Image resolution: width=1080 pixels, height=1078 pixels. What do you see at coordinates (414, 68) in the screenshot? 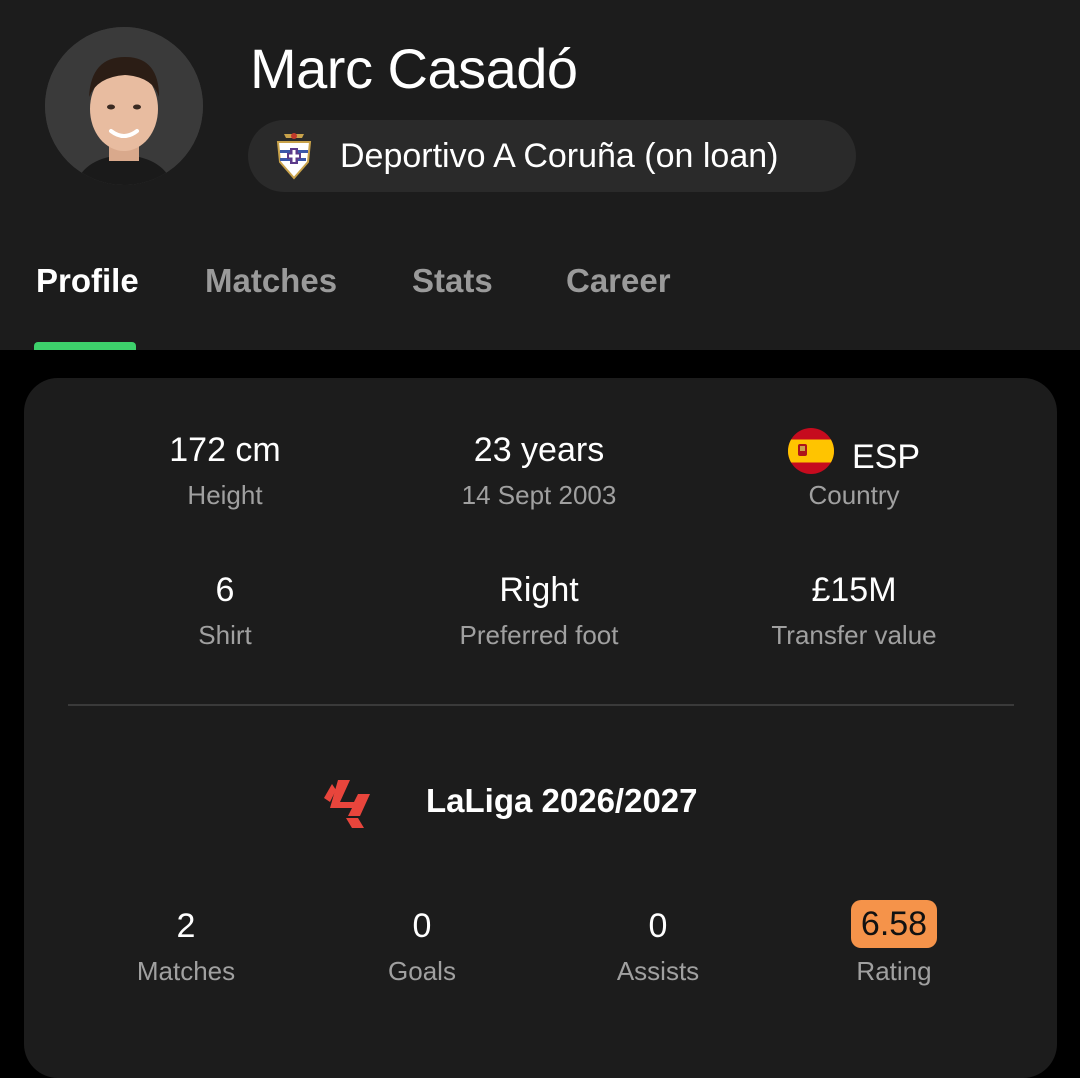
I see `player-name: Marc Casadó` at bounding box center [414, 68].